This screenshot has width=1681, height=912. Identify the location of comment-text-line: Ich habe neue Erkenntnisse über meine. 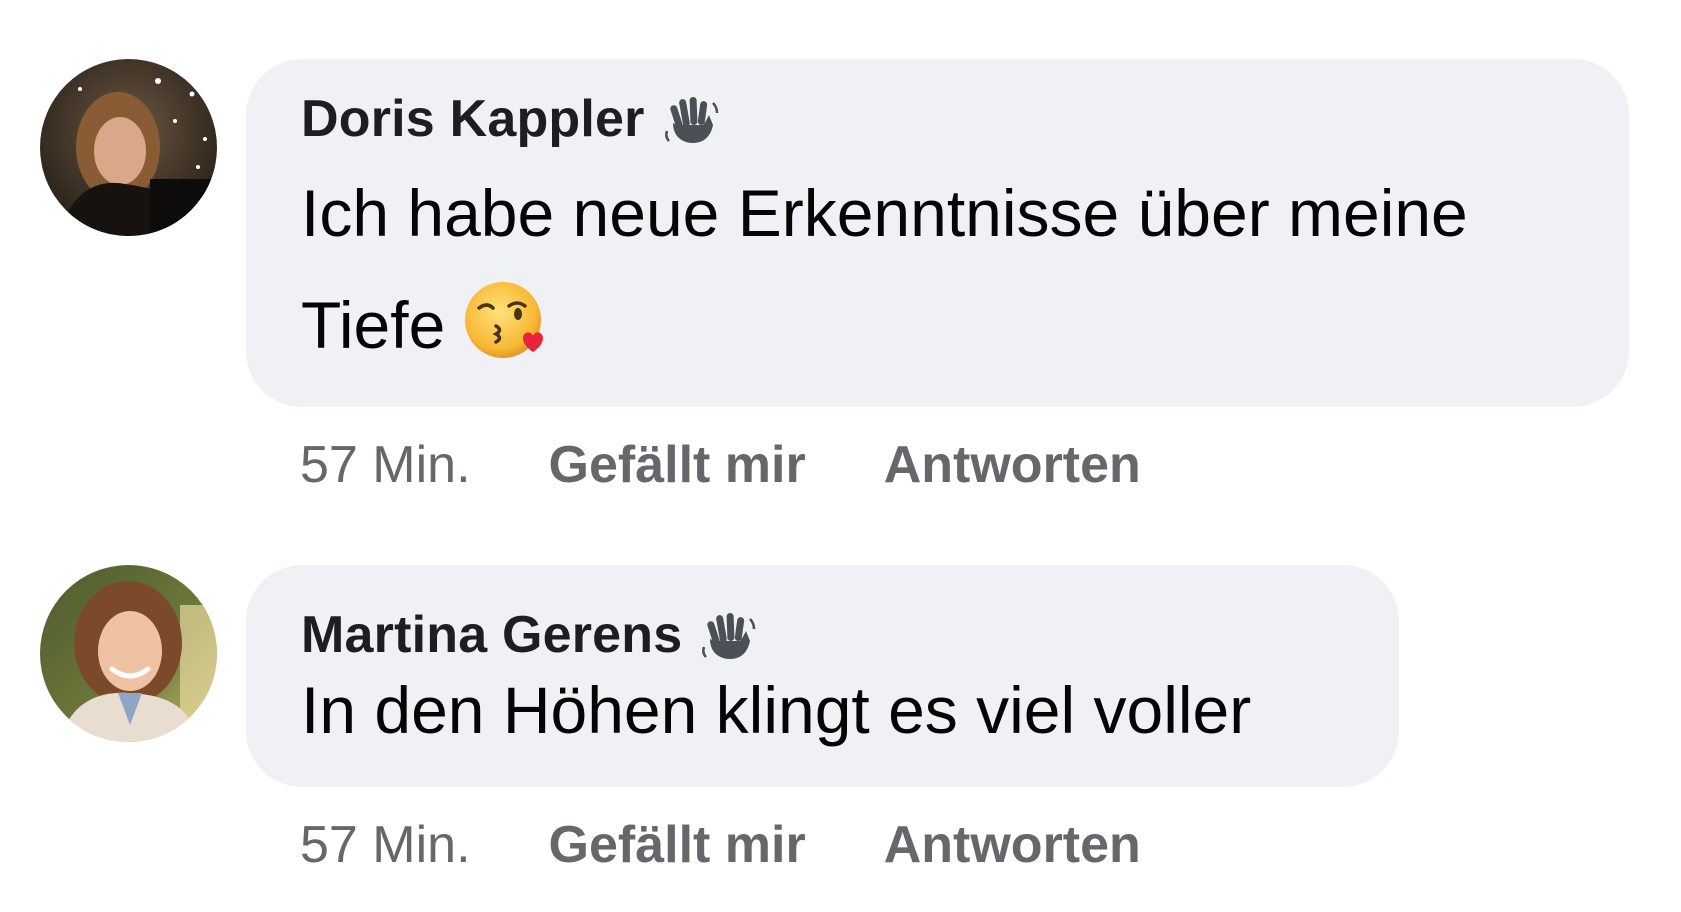
(884, 213).